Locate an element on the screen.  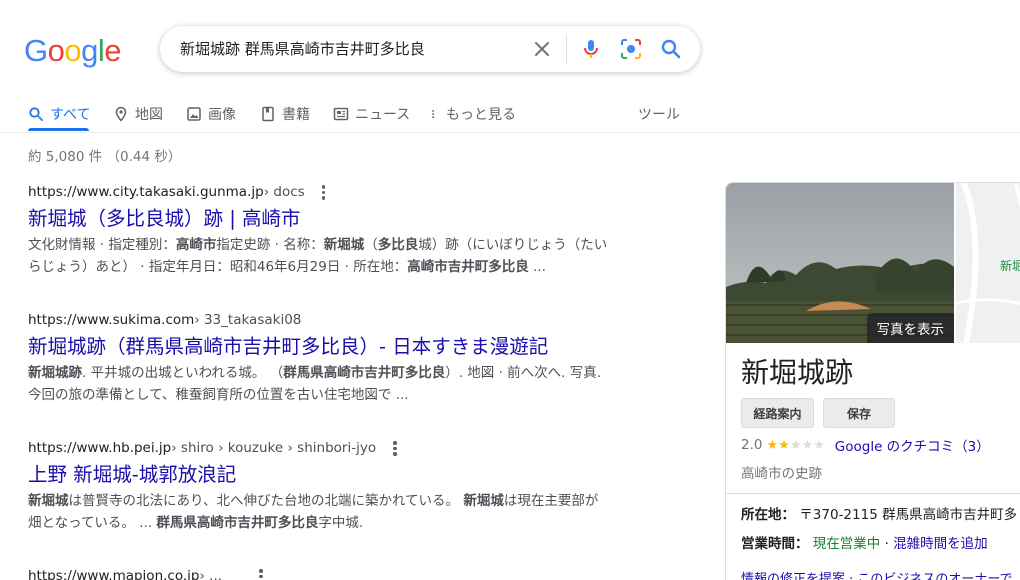
rating-value: 2.0 is located at coordinates (752, 445).